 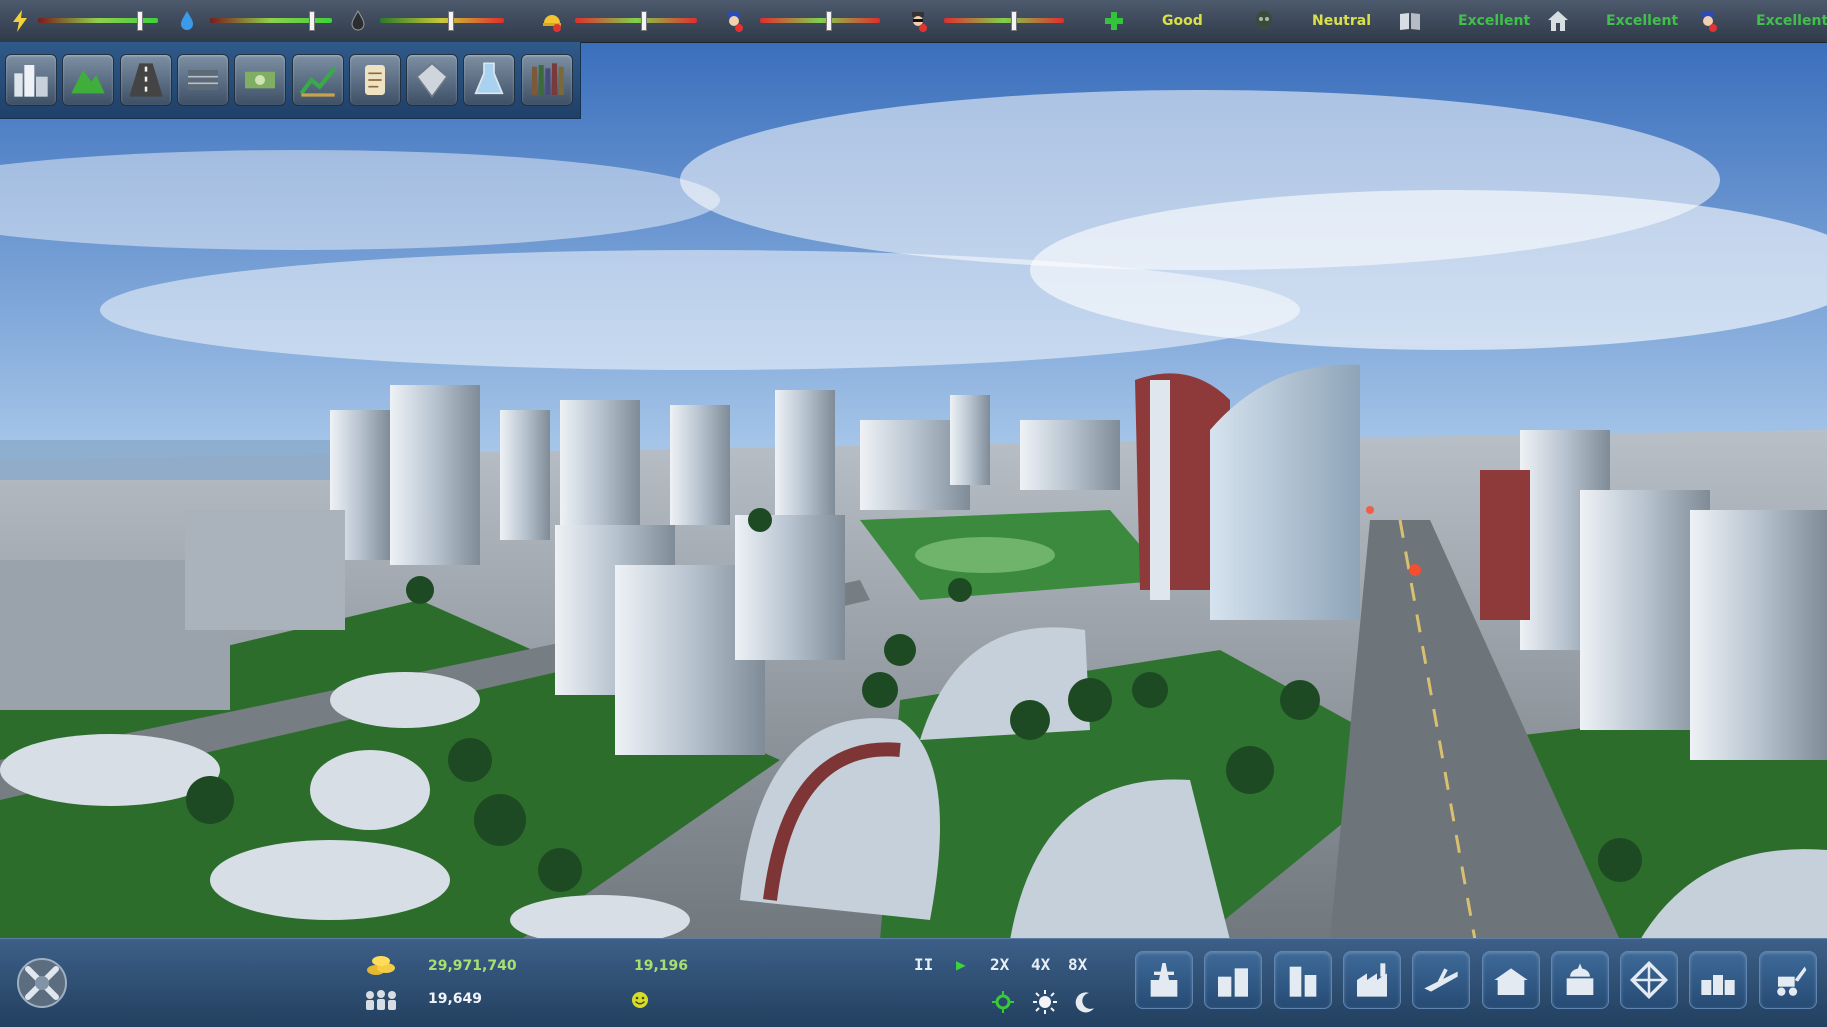 I want to click on worker-helmet-icon, so click(x=552, y=23).